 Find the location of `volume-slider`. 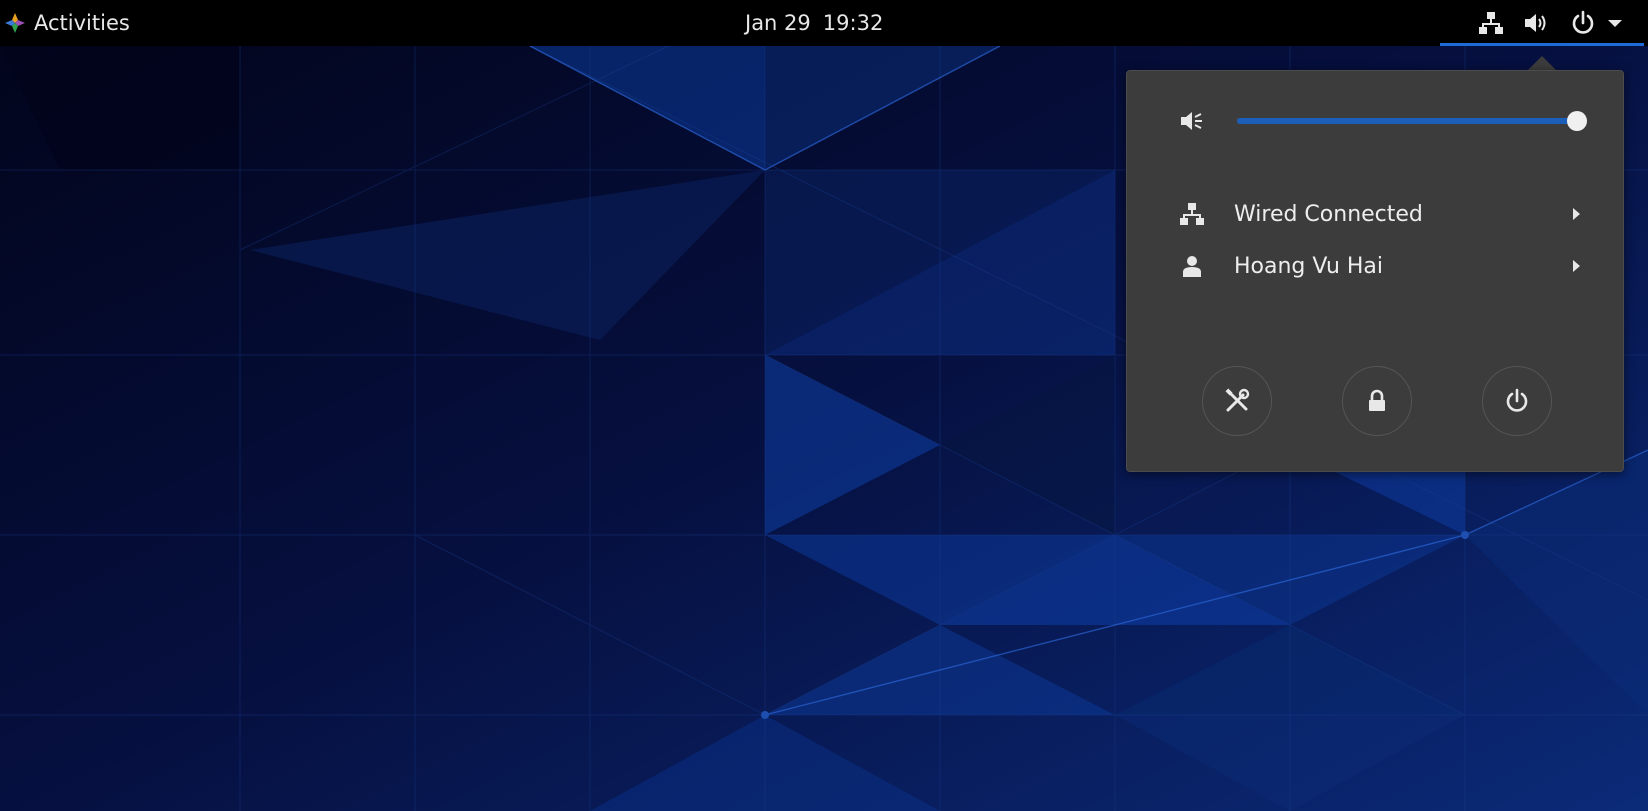

volume-slider is located at coordinates (1412, 121).